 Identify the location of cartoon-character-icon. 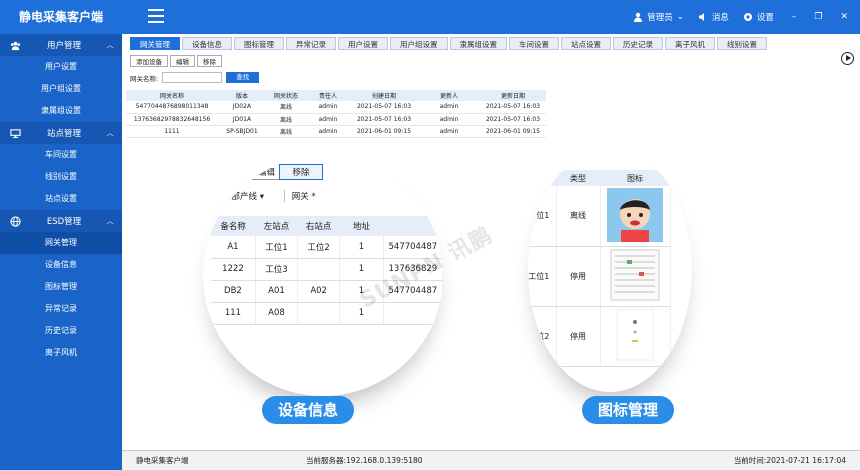
(635, 214).